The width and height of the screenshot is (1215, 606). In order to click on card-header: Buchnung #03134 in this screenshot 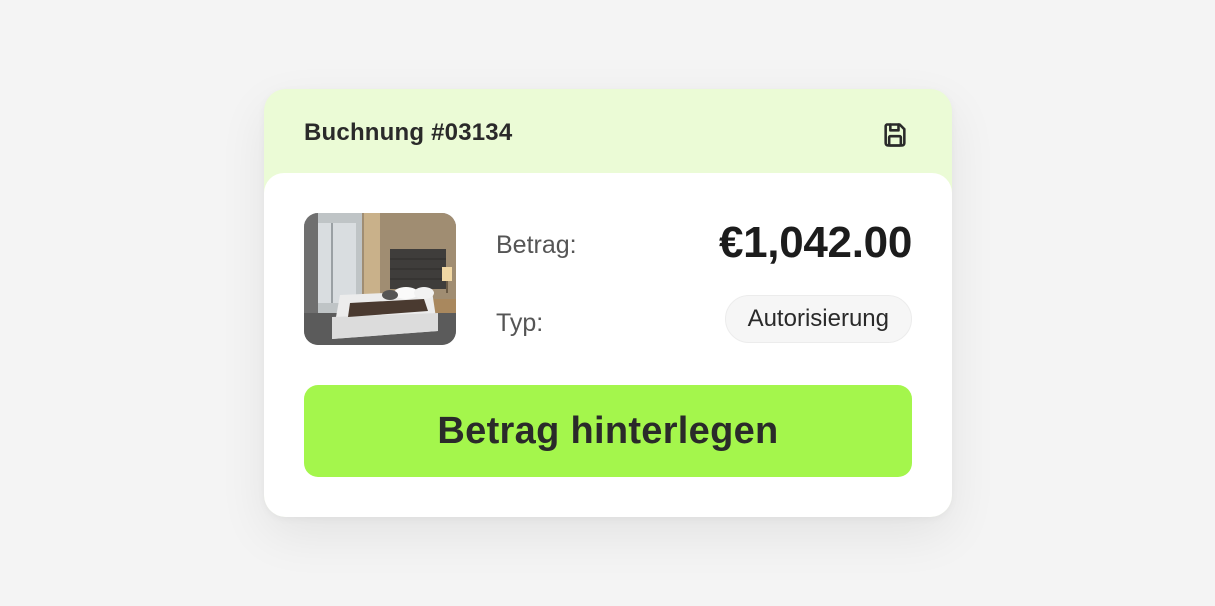, I will do `click(608, 133)`.